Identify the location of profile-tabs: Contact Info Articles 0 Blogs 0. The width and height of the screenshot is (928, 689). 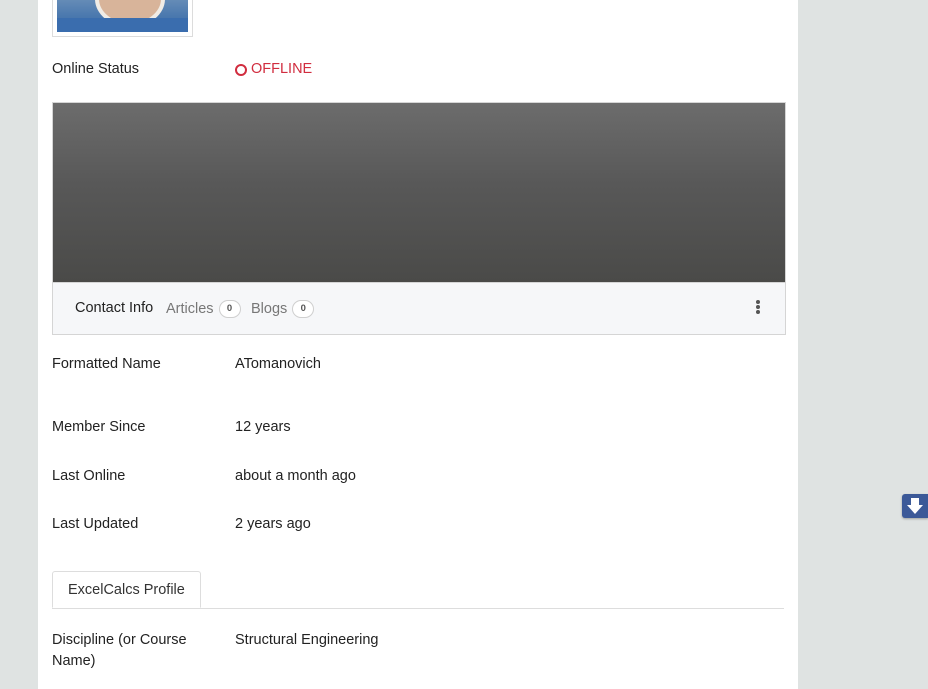
(419, 308).